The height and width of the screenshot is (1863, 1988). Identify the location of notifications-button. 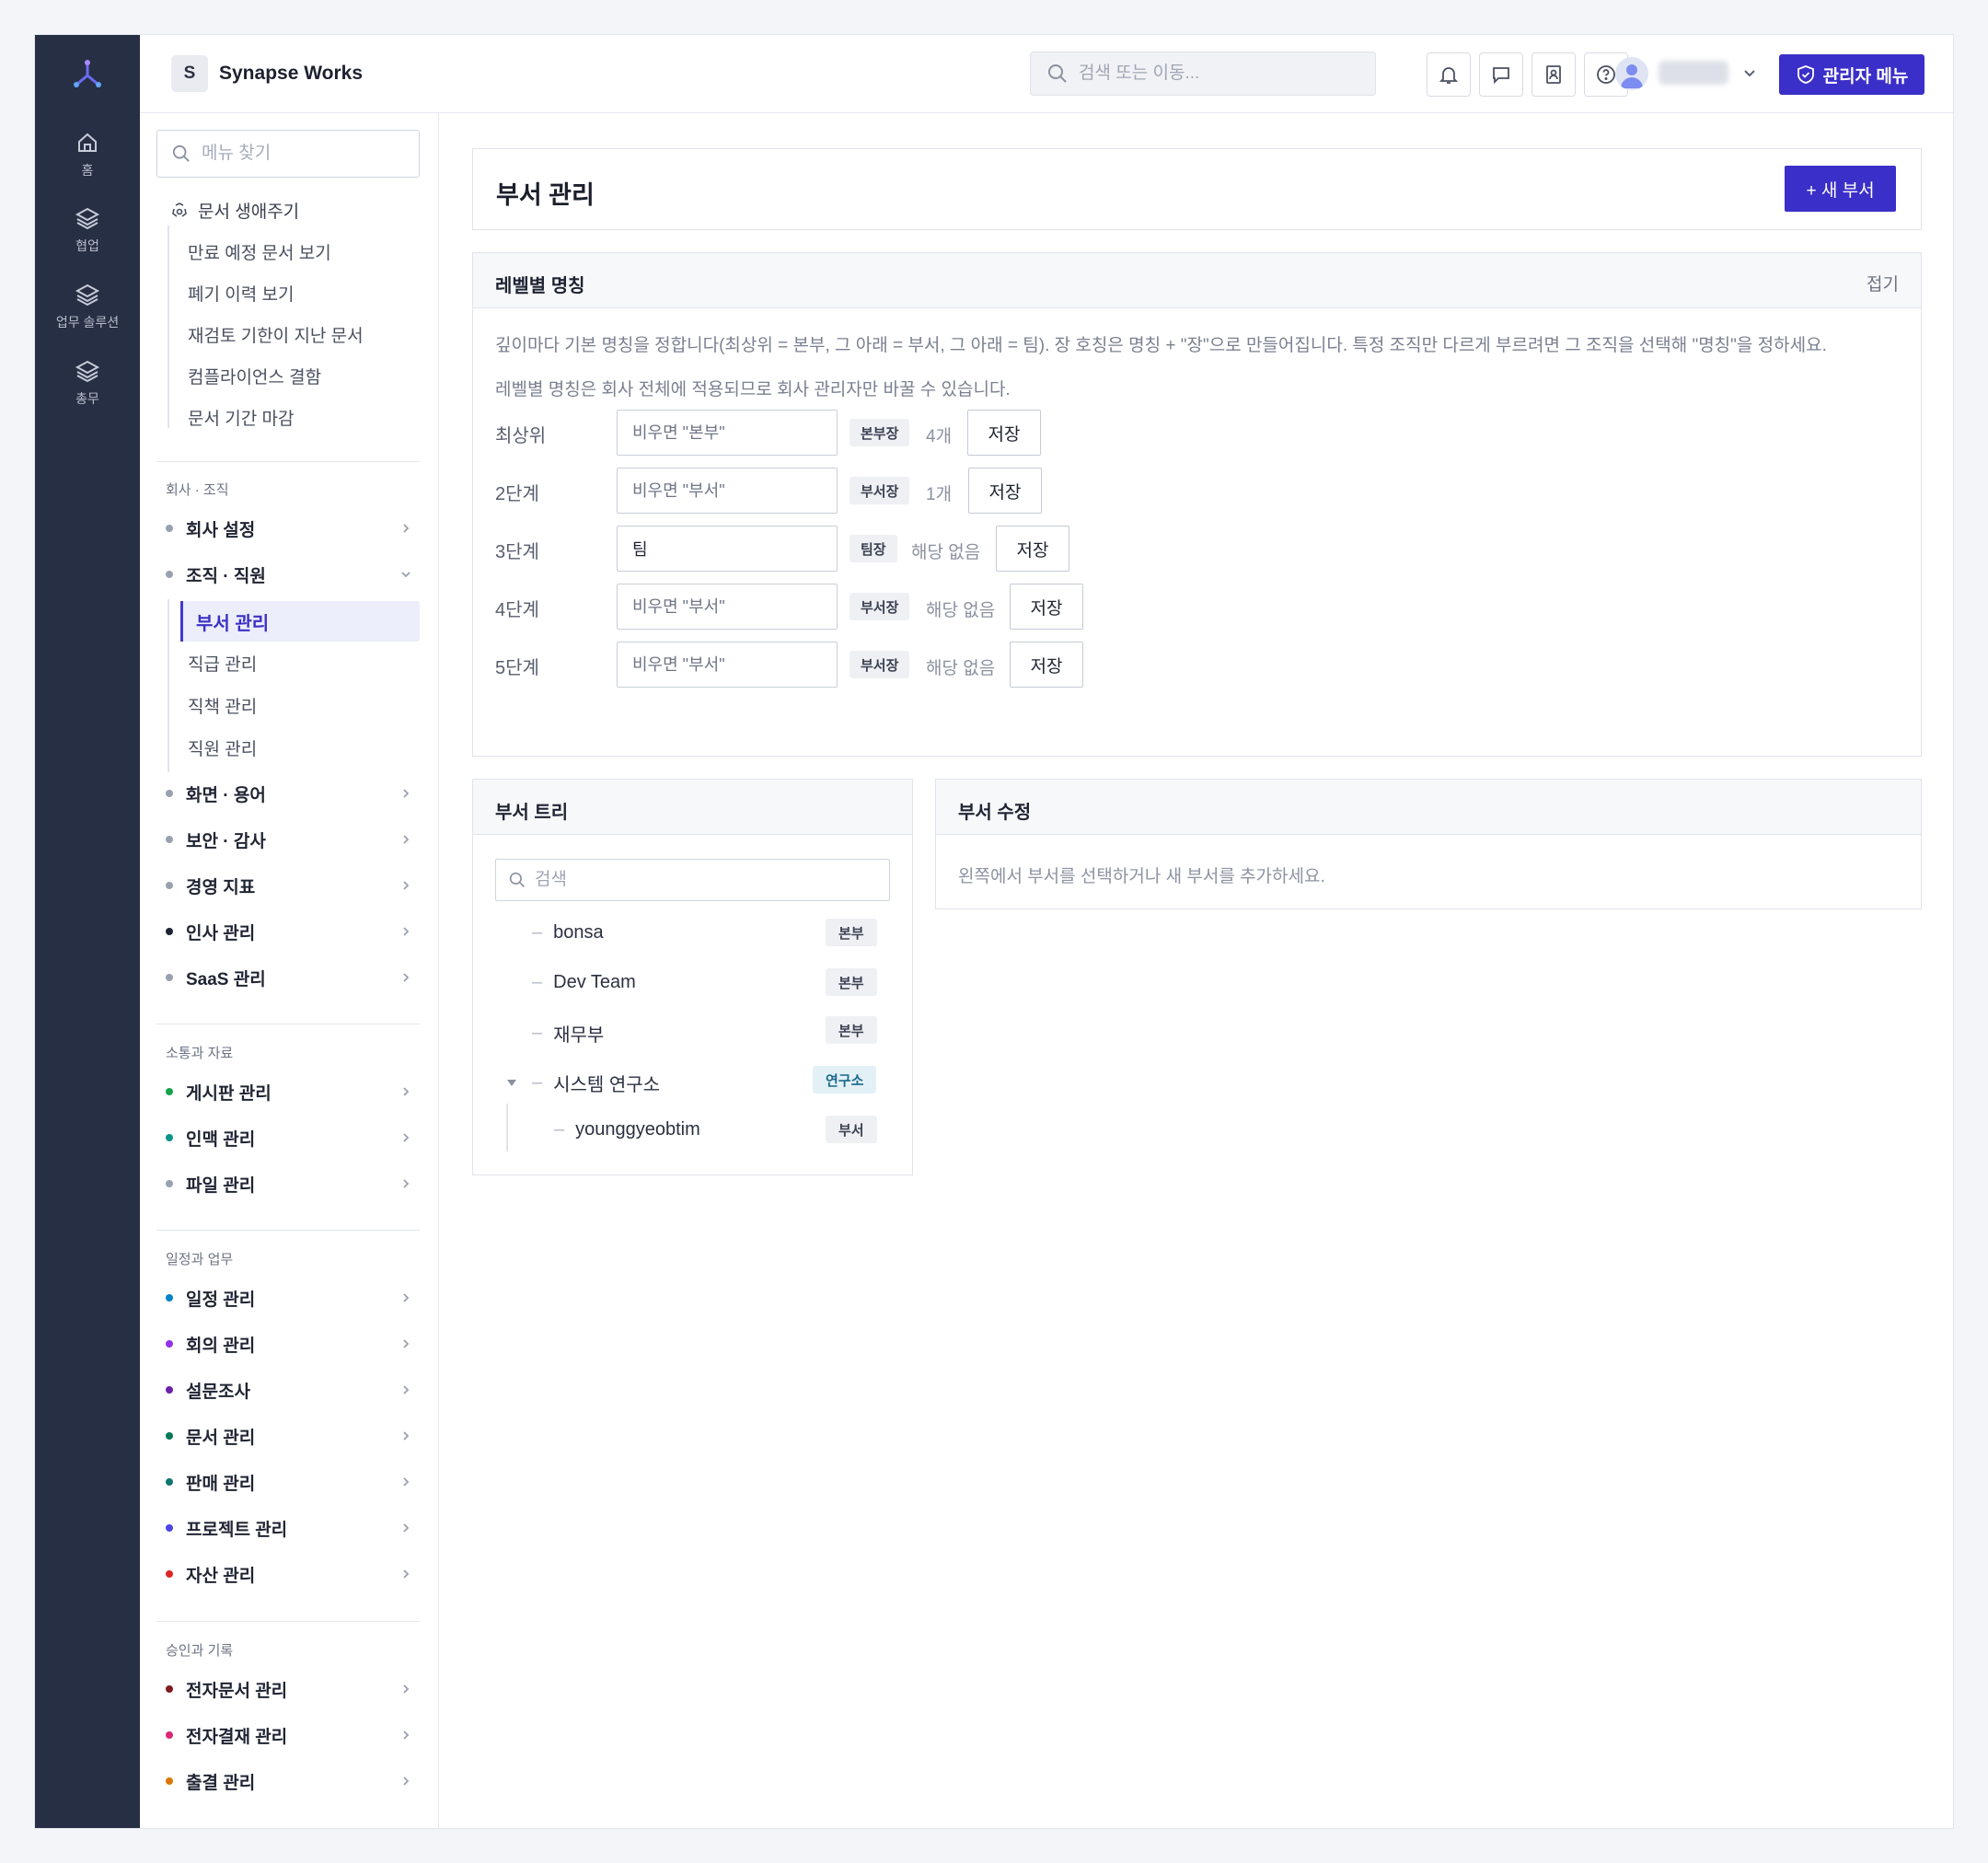
(1449, 74).